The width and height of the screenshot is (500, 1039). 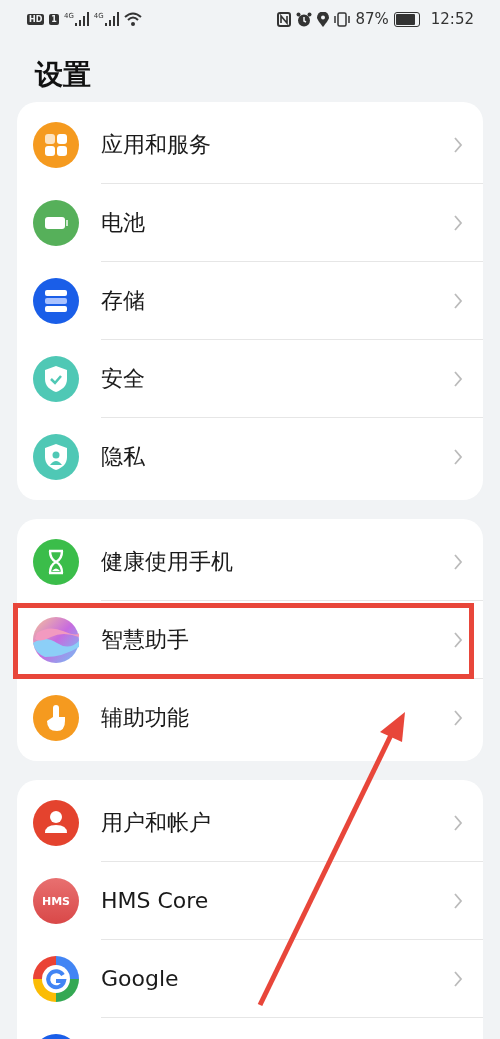 What do you see at coordinates (56, 979) in the screenshot?
I see `google-g-icon` at bounding box center [56, 979].